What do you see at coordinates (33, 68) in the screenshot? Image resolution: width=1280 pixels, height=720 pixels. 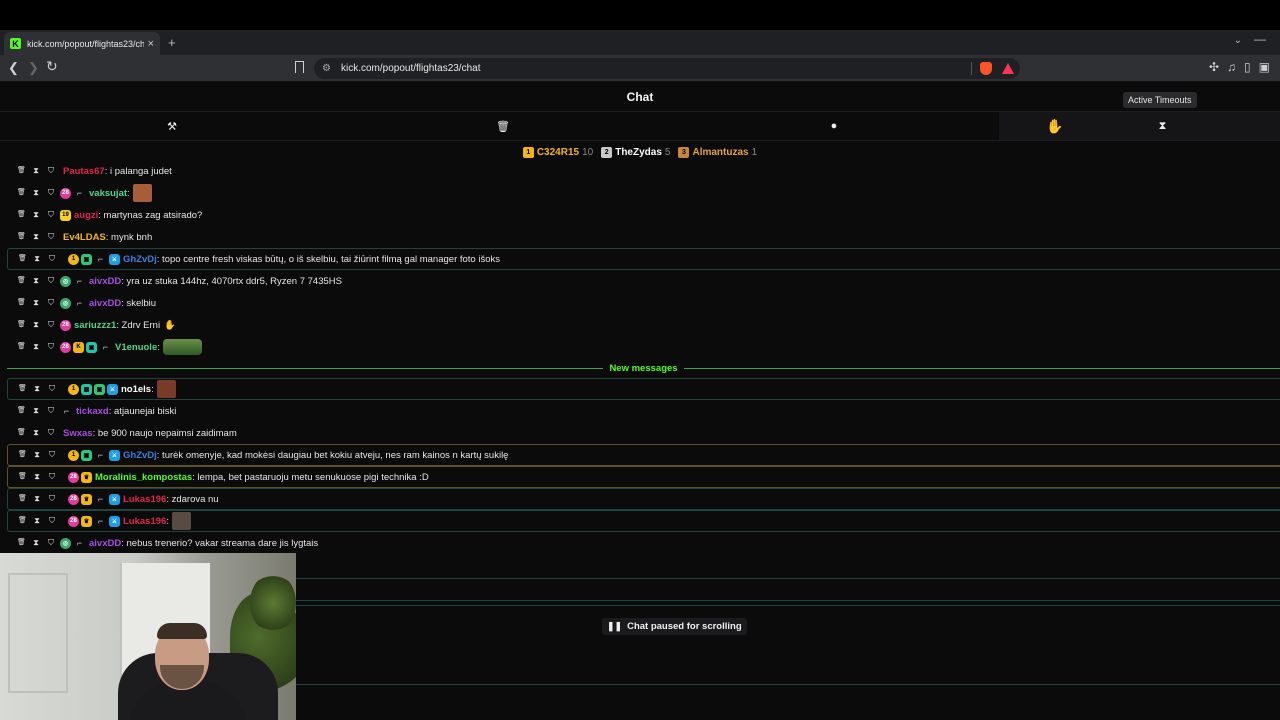 I see `forward-icon: ❯` at bounding box center [33, 68].